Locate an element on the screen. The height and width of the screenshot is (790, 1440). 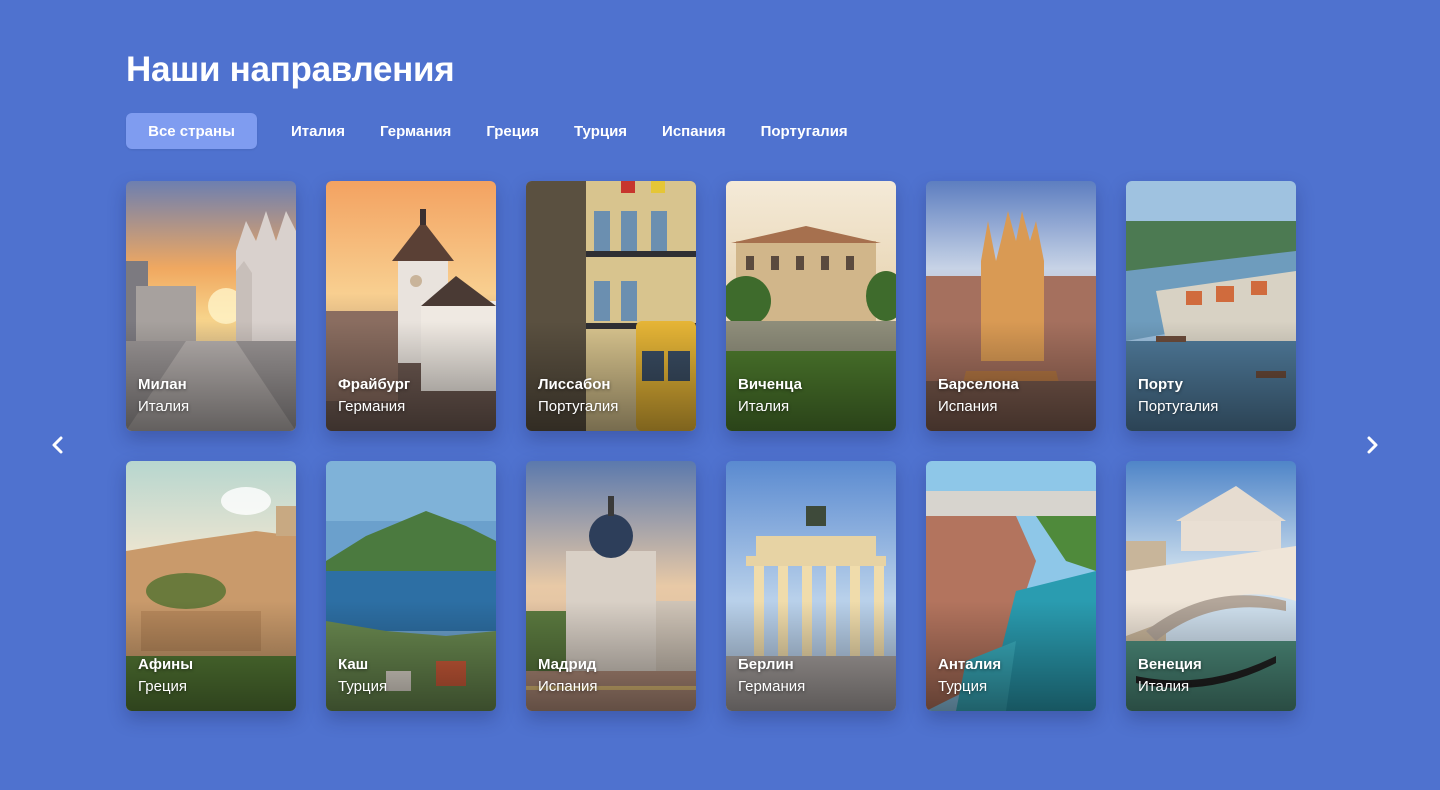
prev-arrow-button is located at coordinates (58, 445).